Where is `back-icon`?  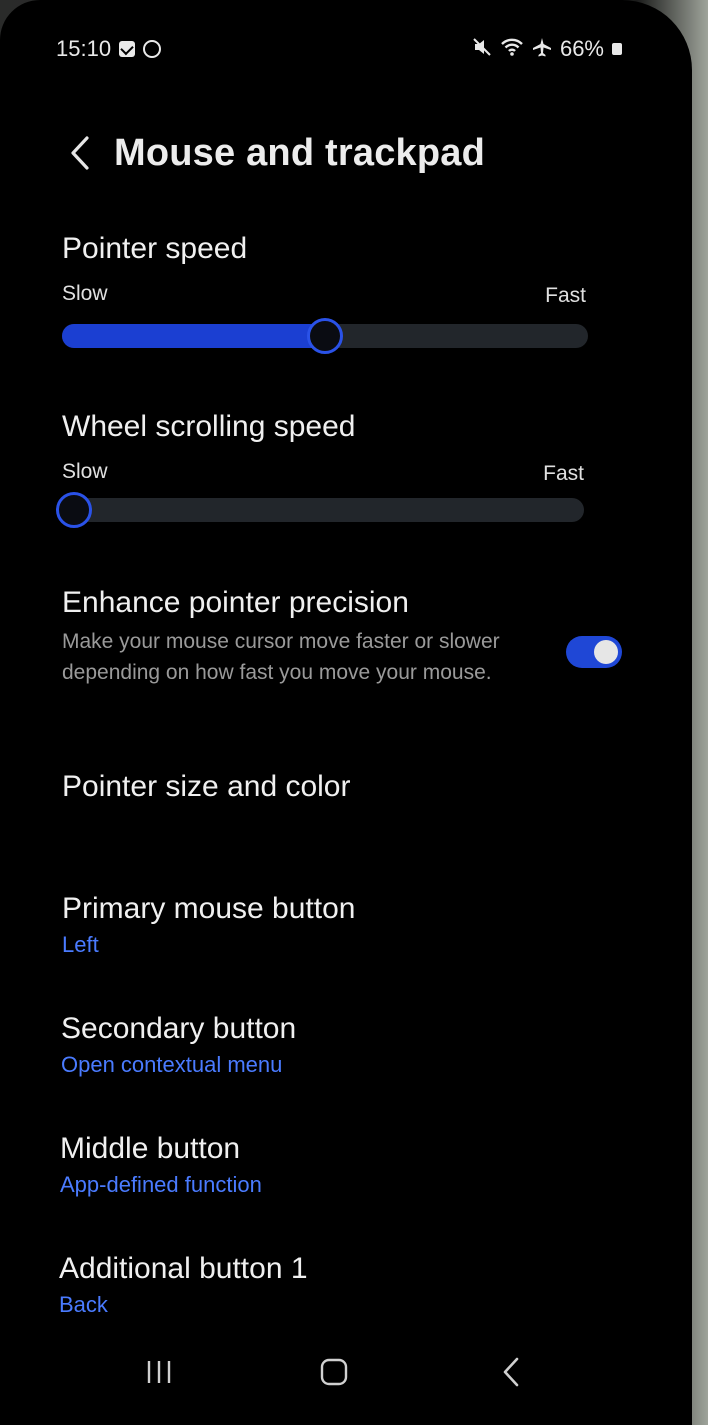
back-icon is located at coordinates (511, 1372).